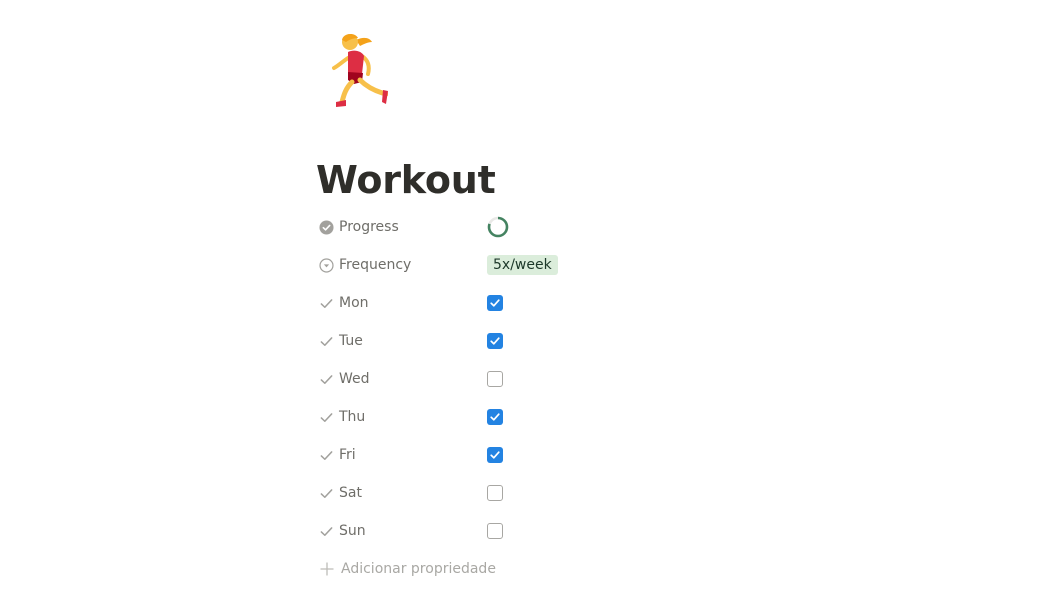  What do you see at coordinates (709, 417) in the screenshot?
I see `property-value-thu` at bounding box center [709, 417].